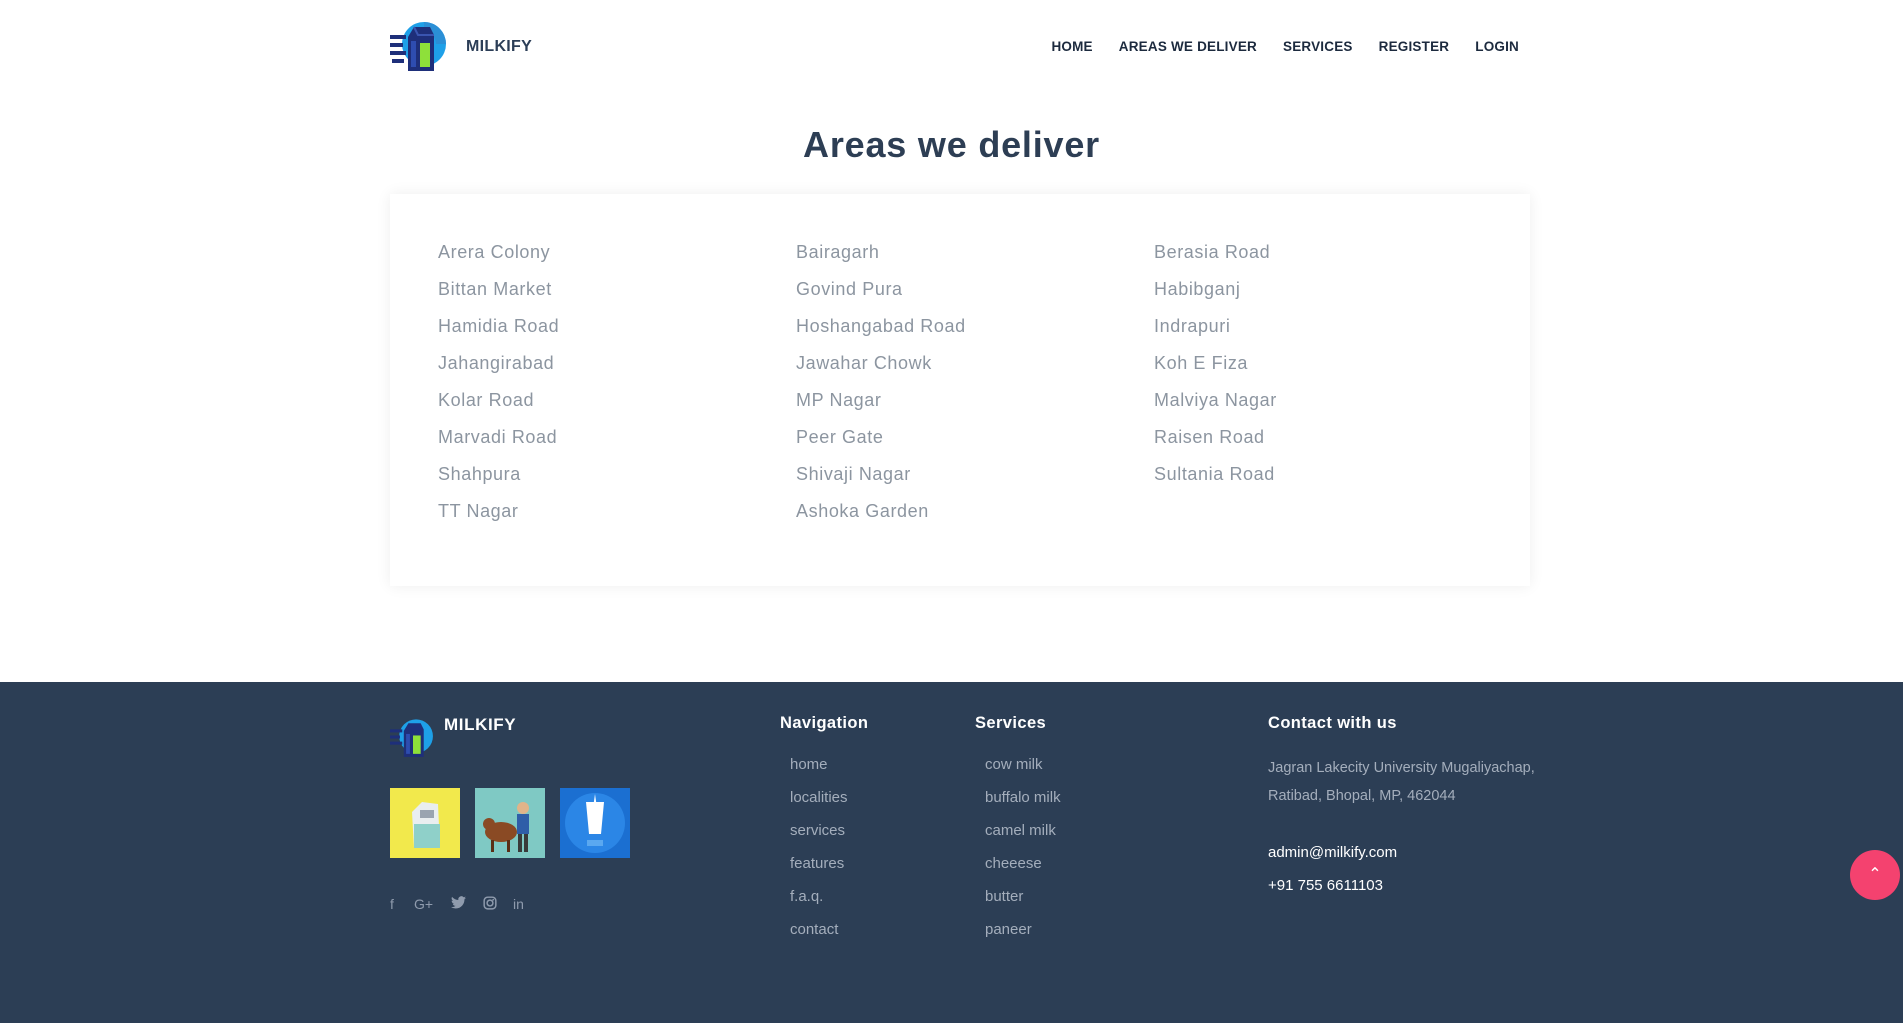 Image resolution: width=1903 pixels, height=1023 pixels. Describe the element at coordinates (1332, 852) in the screenshot. I see `contact-email: admin@milkify.com` at that location.